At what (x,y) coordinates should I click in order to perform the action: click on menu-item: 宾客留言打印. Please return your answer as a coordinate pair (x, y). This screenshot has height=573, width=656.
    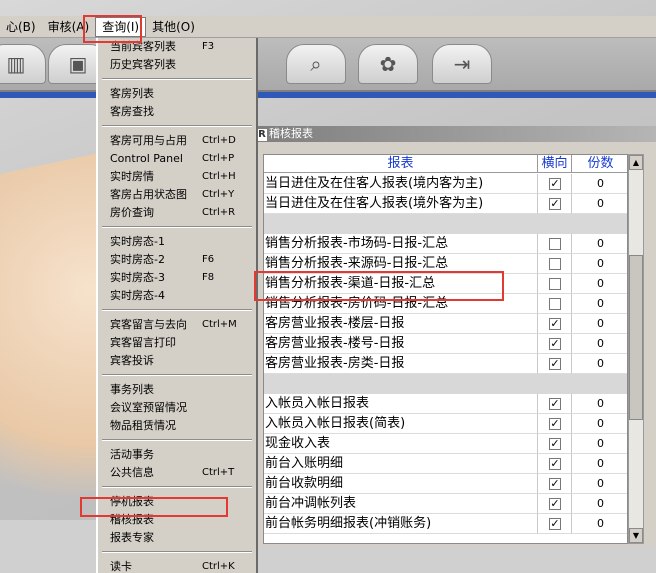
    Looking at the image, I should click on (177, 343).